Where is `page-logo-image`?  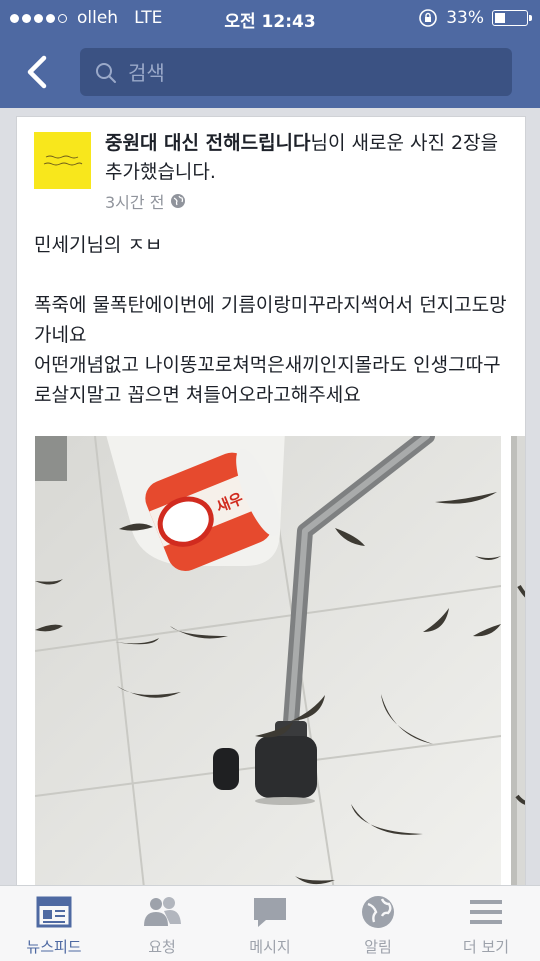 page-logo-image is located at coordinates (63, 160).